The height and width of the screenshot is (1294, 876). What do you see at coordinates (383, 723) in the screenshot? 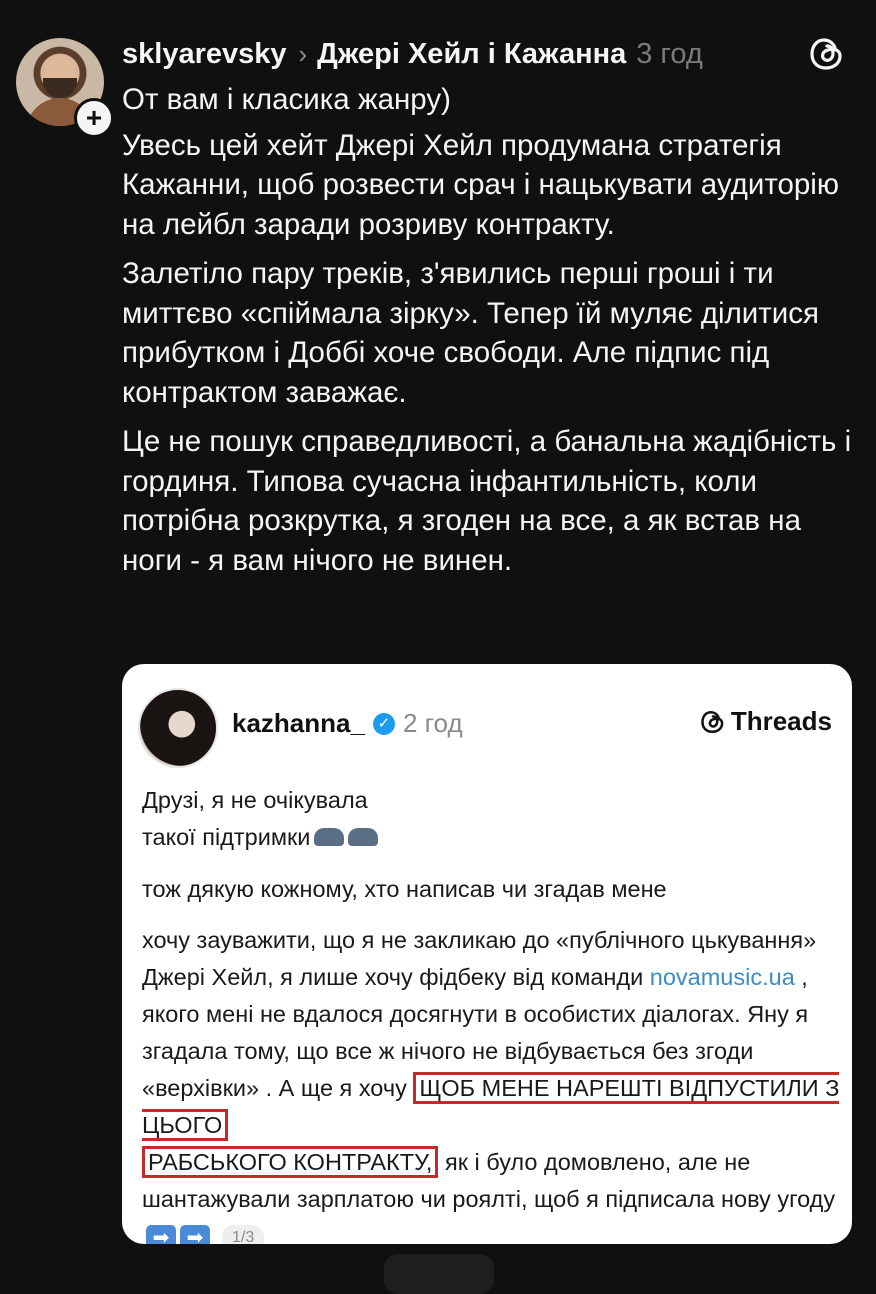
I see `verified-badge-icon: ✓` at bounding box center [383, 723].